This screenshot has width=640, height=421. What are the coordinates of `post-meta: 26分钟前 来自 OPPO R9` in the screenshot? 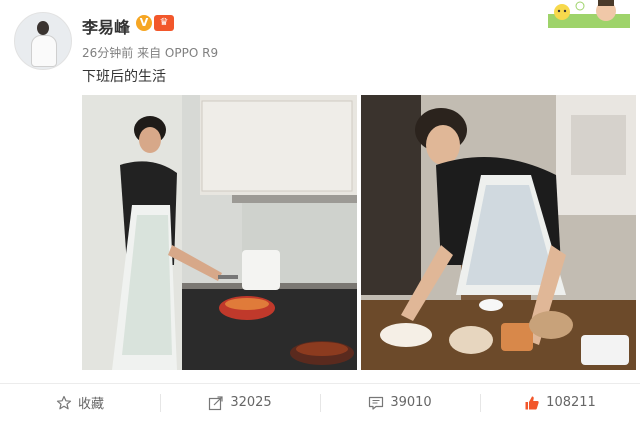 It's located at (150, 52).